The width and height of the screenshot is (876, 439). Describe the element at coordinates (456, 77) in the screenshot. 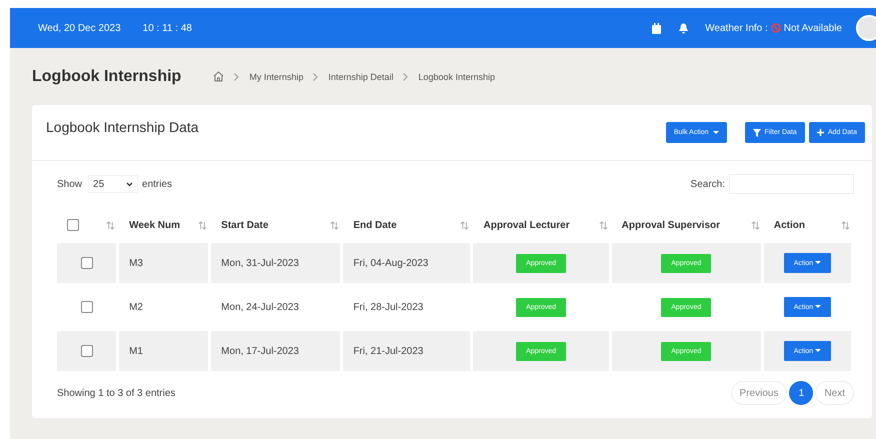

I see `breadcrumb-link: Logbook Internship` at that location.